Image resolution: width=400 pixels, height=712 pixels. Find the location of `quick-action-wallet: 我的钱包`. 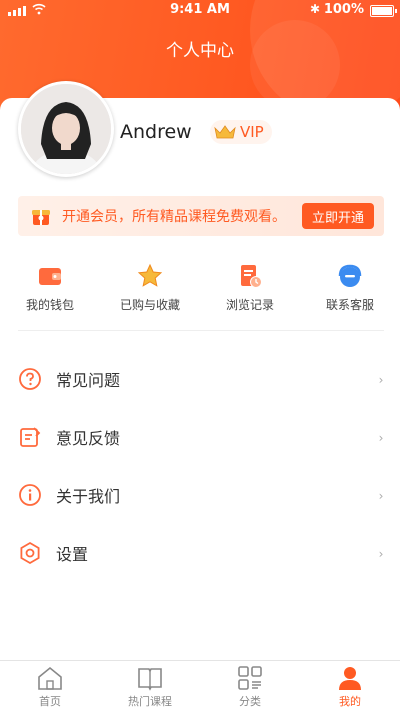

quick-action-wallet: 我的钱包 is located at coordinates (50, 292).